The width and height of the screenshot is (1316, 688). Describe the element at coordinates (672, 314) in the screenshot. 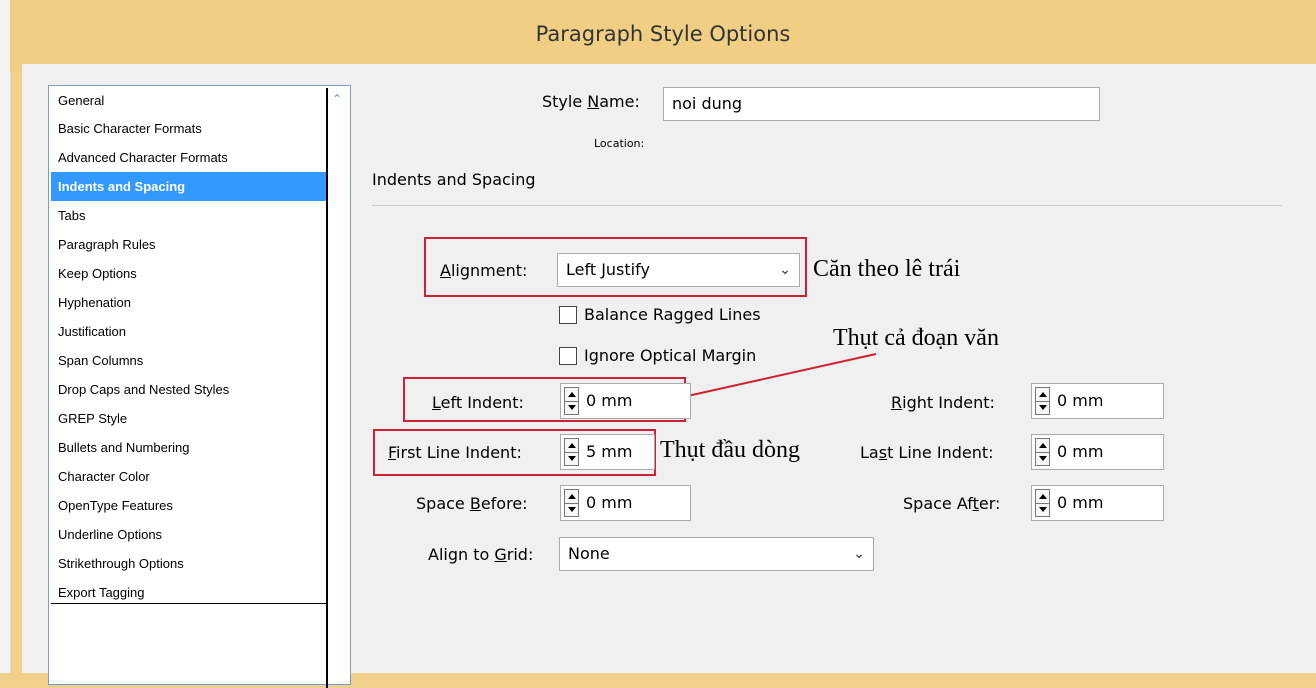

I see `balance-ragged-label: Balance Ragged Lines` at that location.